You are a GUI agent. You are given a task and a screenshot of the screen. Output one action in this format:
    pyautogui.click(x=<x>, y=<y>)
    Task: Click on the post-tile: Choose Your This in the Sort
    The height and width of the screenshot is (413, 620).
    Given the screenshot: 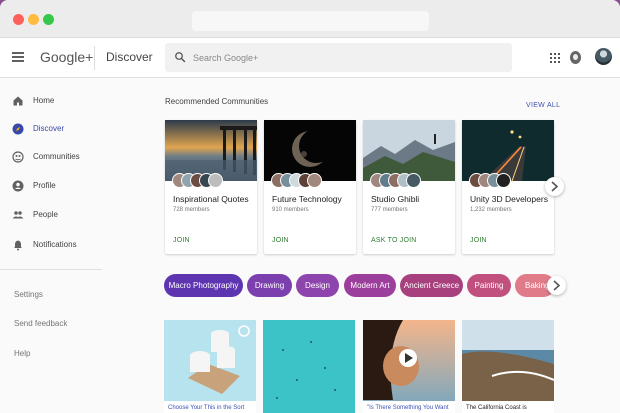 What is the action you would take?
    pyautogui.click(x=210, y=366)
    